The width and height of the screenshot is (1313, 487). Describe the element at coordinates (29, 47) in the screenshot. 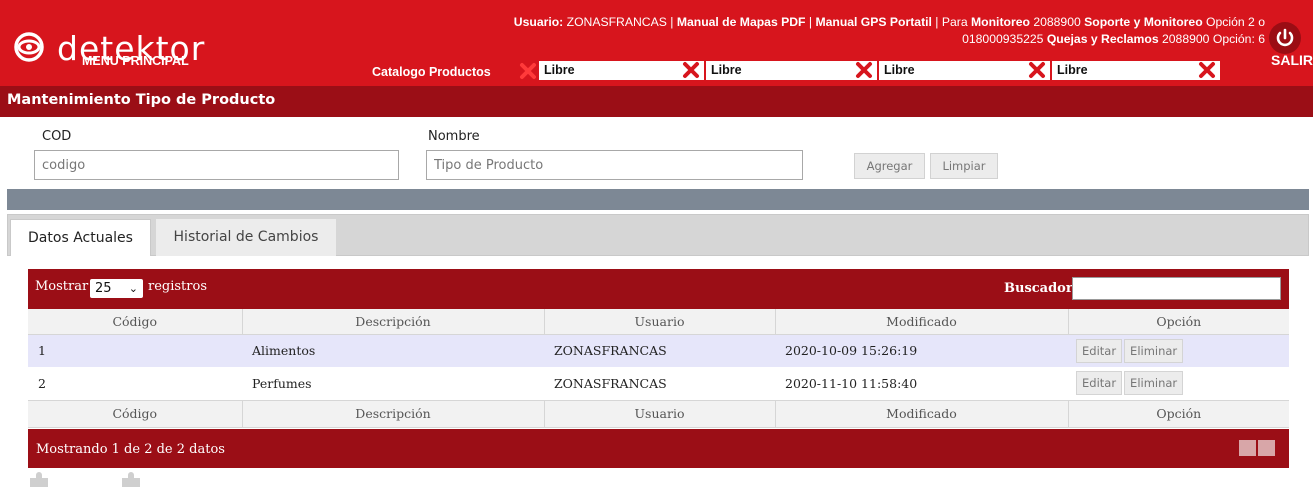

I see `eye-logo-icon` at that location.